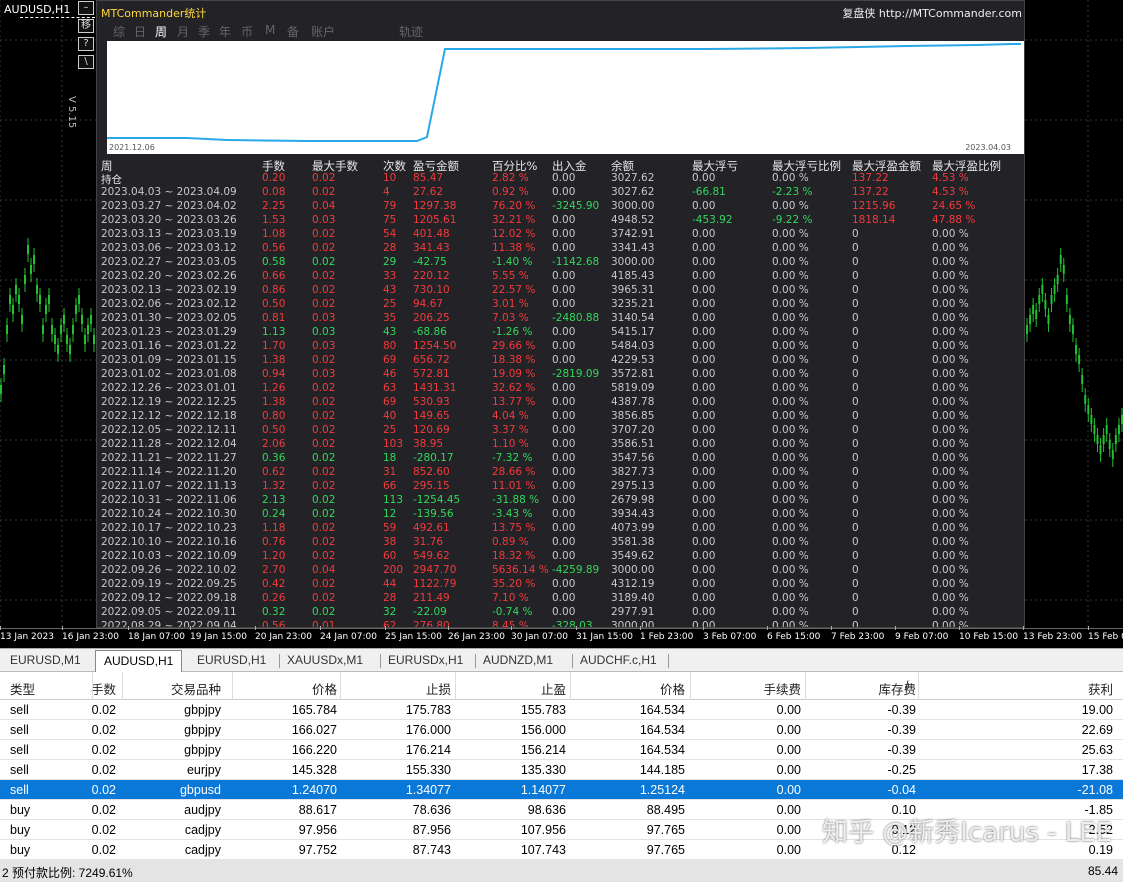 Image resolution: width=1123 pixels, height=882 pixels. What do you see at coordinates (788, 730) in the screenshot?
I see `trade-cell: 0.00` at bounding box center [788, 730].